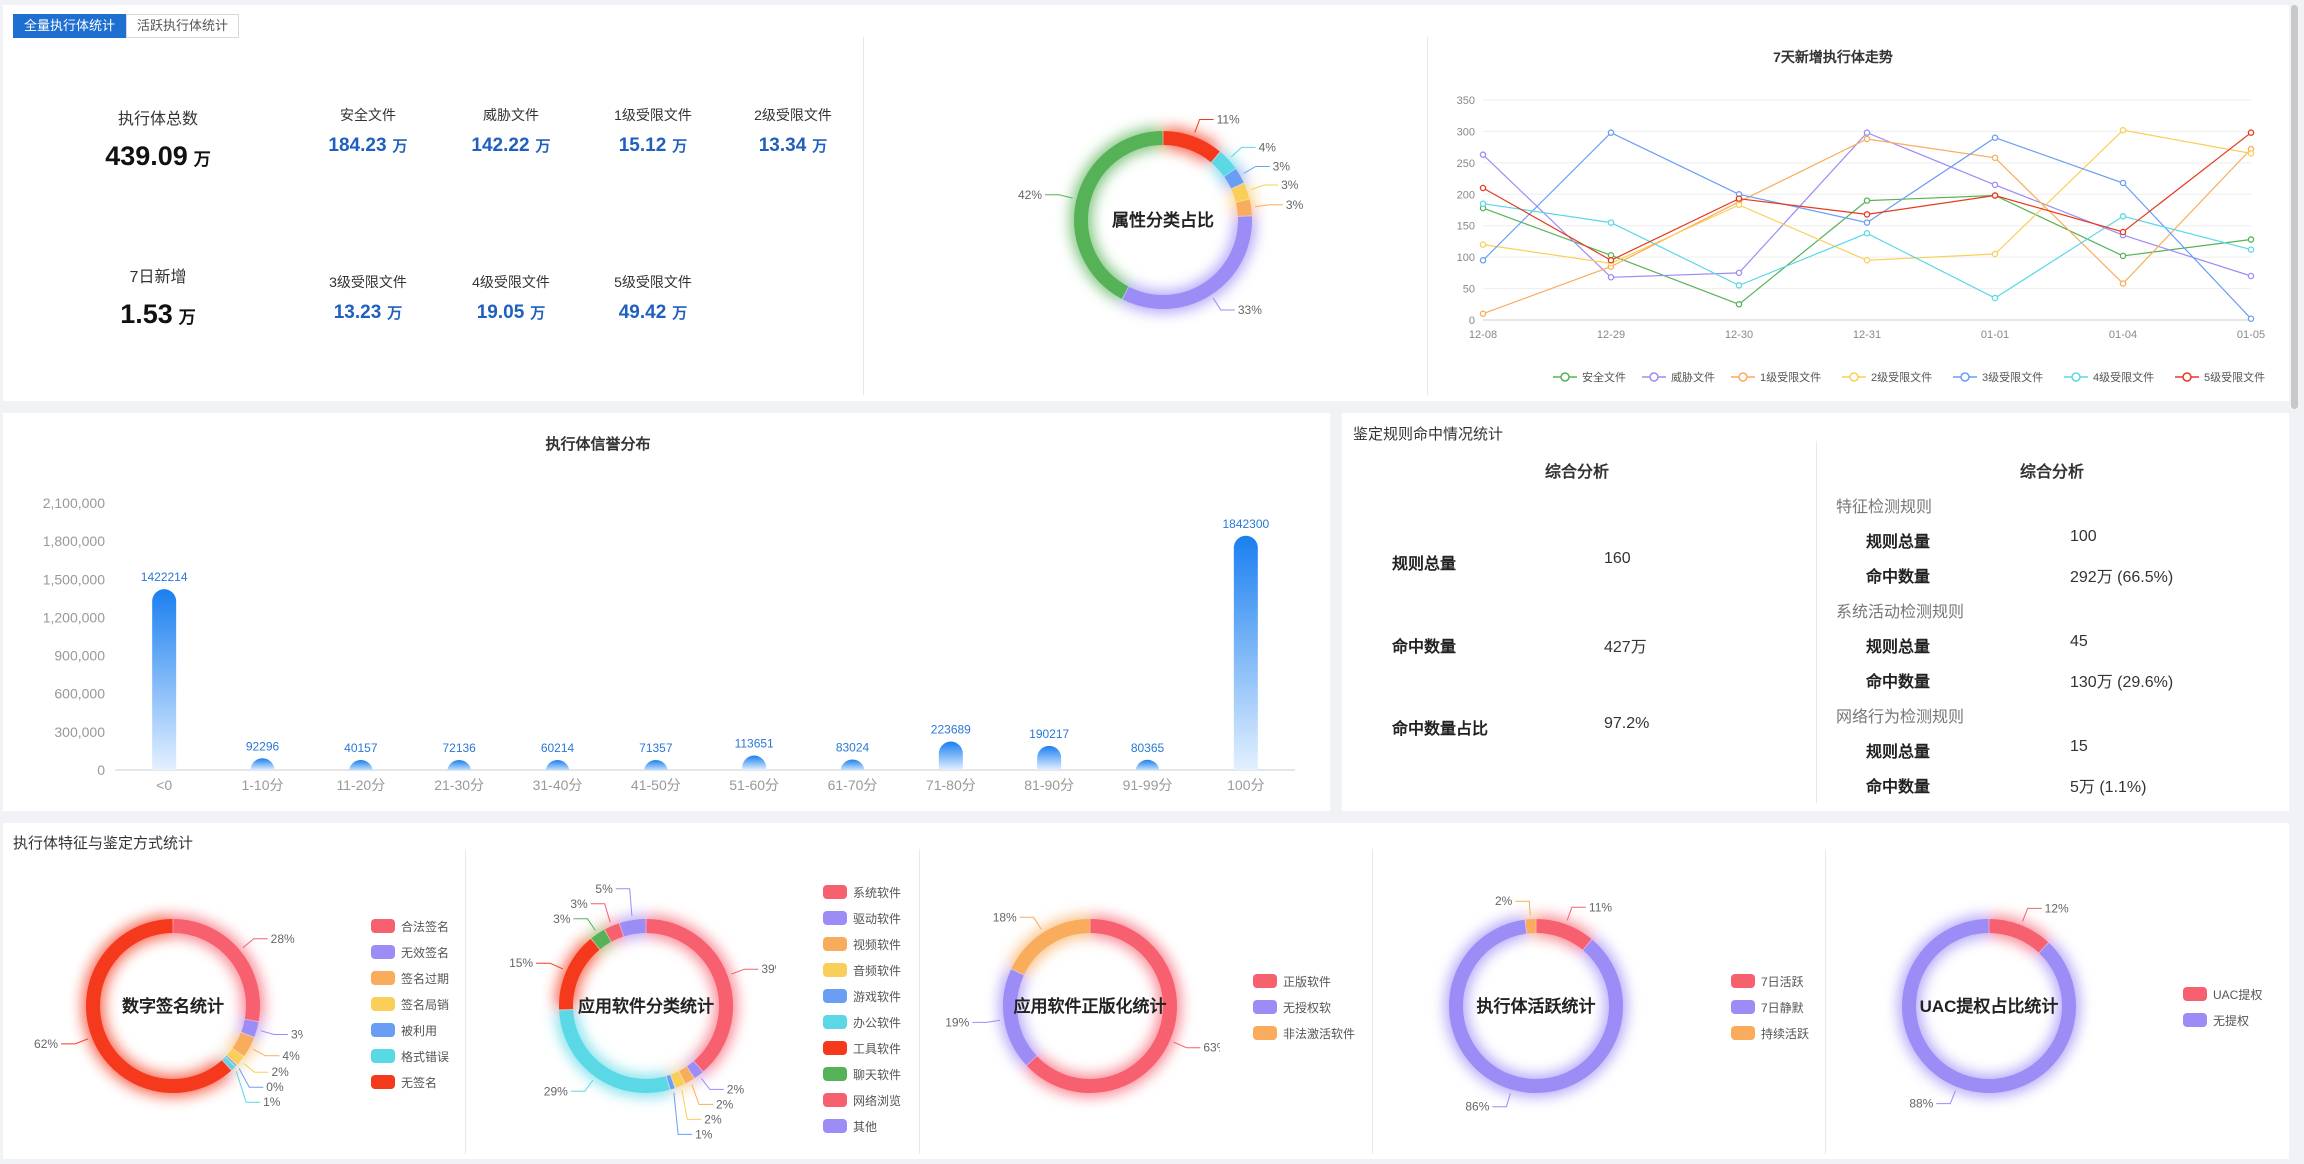  What do you see at coordinates (862, 970) in the screenshot?
I see `legend-item: 音频软件` at bounding box center [862, 970].